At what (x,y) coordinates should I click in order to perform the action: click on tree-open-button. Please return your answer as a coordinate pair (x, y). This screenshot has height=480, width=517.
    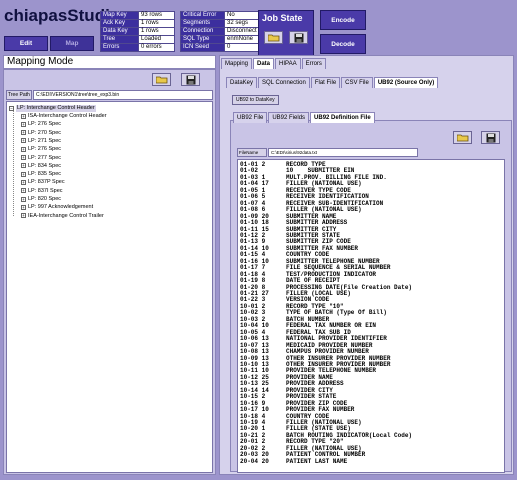
    Looking at the image, I should click on (161, 79).